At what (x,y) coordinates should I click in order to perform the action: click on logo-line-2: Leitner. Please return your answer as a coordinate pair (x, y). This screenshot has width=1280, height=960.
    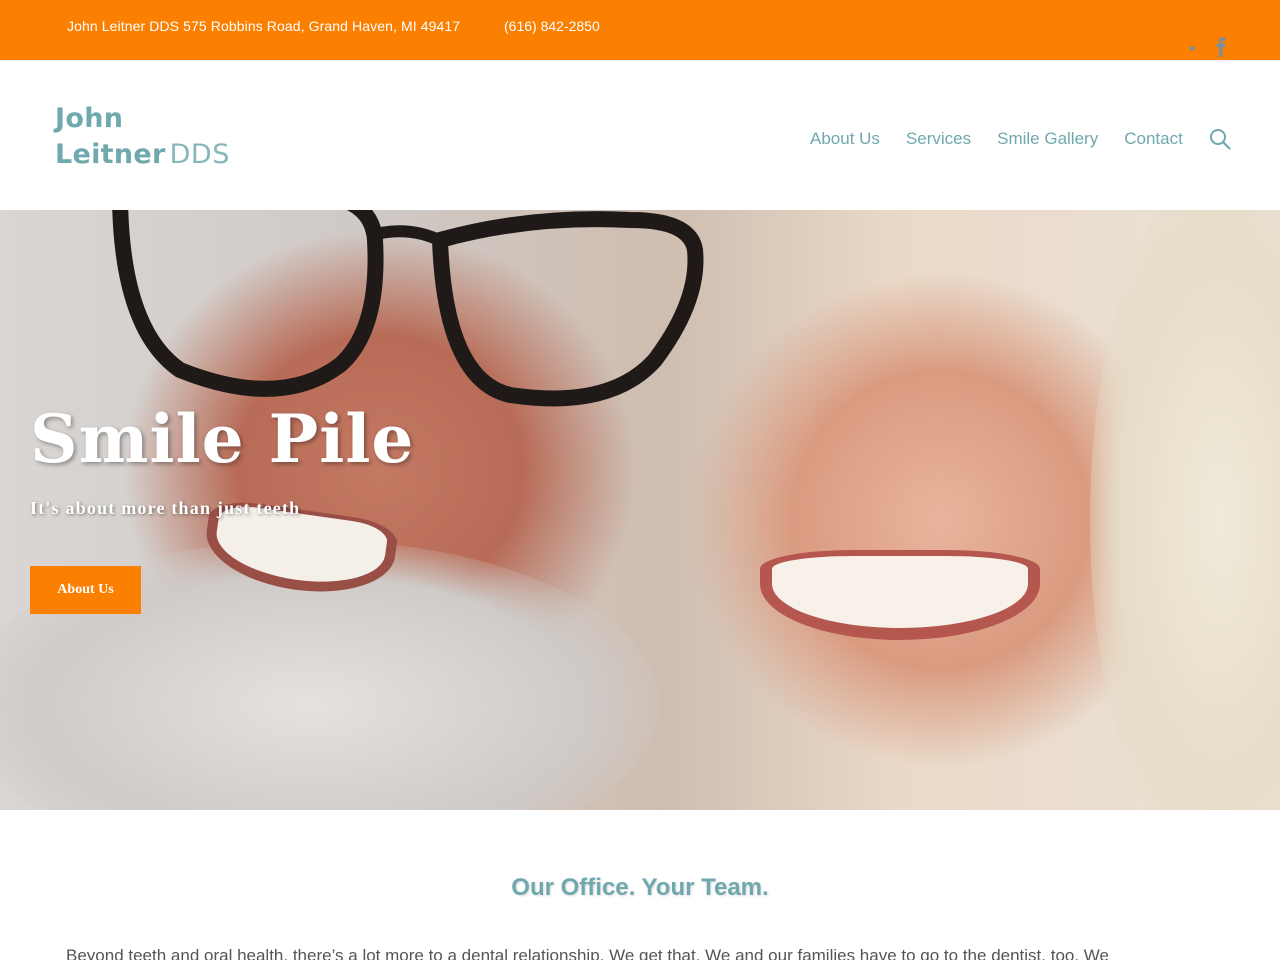
    Looking at the image, I should click on (110, 154).